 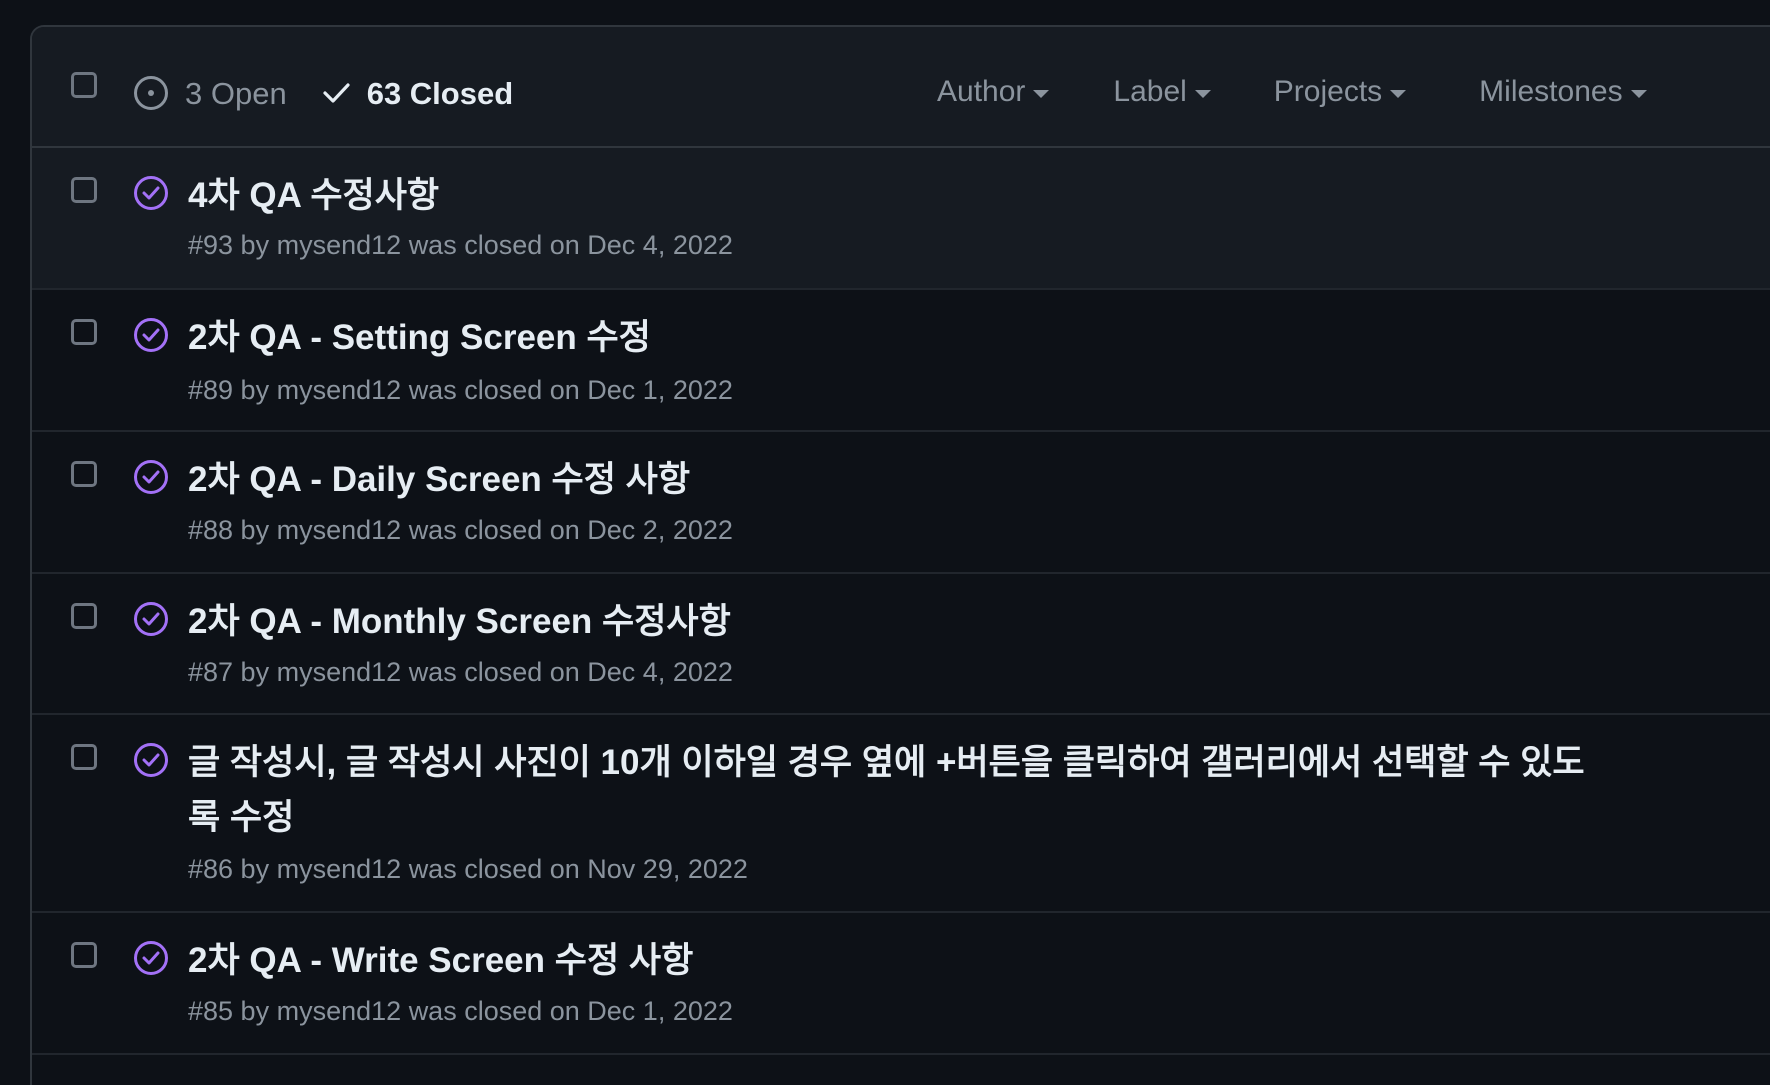 What do you see at coordinates (981, 91) in the screenshot?
I see `author-filter-label: Author` at bounding box center [981, 91].